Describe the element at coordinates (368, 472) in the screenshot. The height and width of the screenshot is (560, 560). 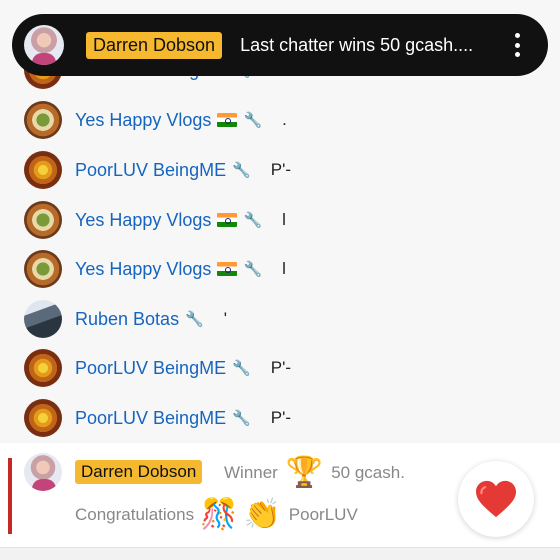
I see `prize-text: 50 gcash.` at that location.